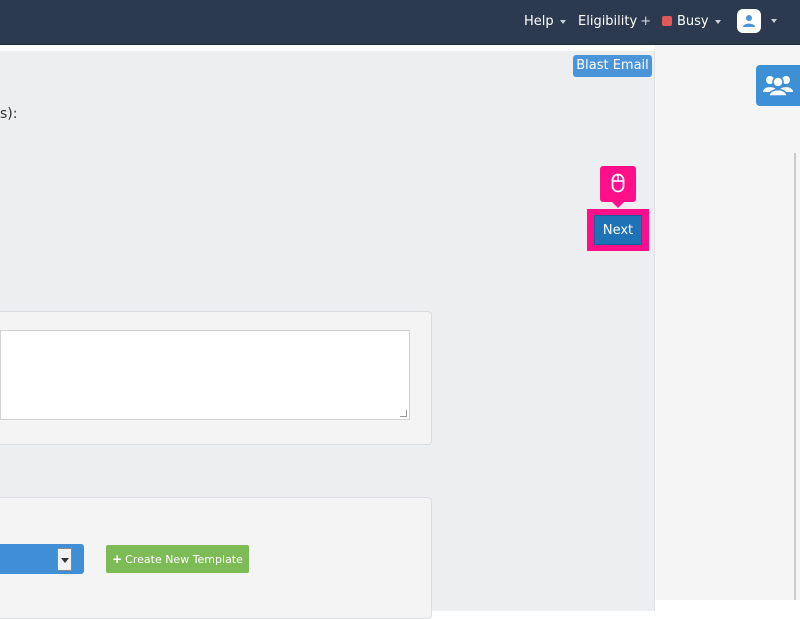 Image resolution: width=800 pixels, height=619 pixels. What do you see at coordinates (184, 559) in the screenshot?
I see `create-template-label: Create New Template` at bounding box center [184, 559].